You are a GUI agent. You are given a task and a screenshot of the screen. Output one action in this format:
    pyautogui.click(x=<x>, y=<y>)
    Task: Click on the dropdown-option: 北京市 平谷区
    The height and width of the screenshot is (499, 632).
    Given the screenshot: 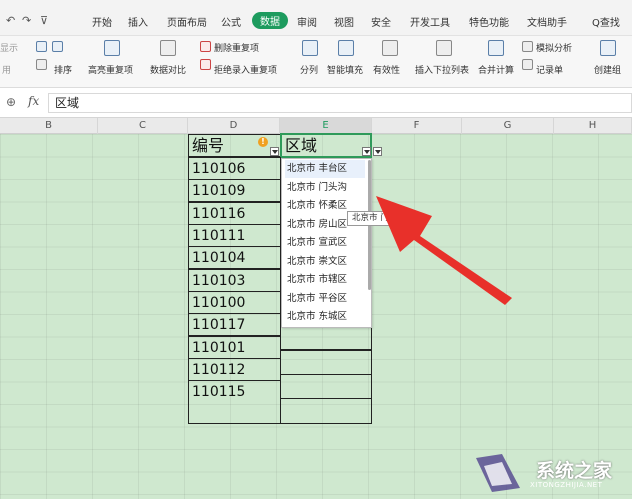 What is the action you would take?
    pyautogui.click(x=325, y=299)
    